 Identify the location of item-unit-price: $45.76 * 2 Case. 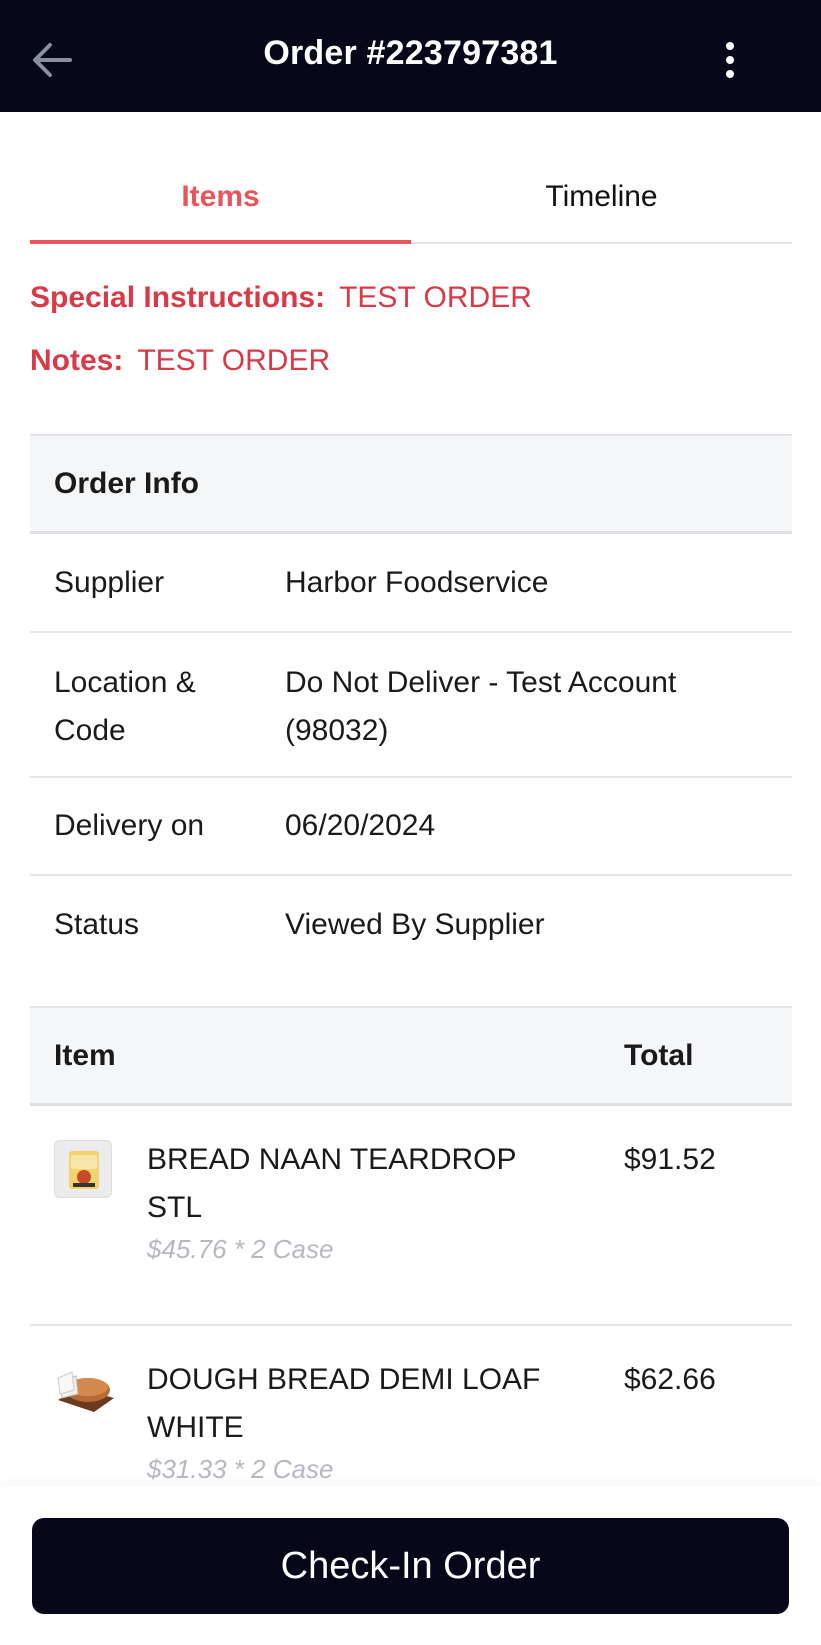
(240, 1249).